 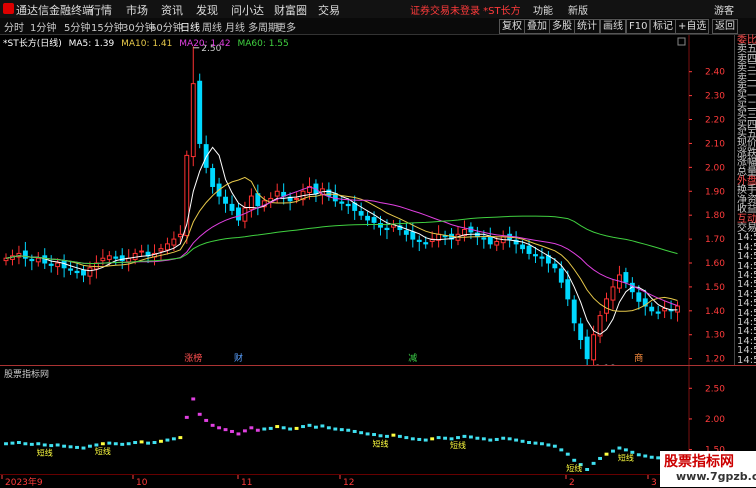 I want to click on adjust-button: 复权, so click(x=512, y=26).